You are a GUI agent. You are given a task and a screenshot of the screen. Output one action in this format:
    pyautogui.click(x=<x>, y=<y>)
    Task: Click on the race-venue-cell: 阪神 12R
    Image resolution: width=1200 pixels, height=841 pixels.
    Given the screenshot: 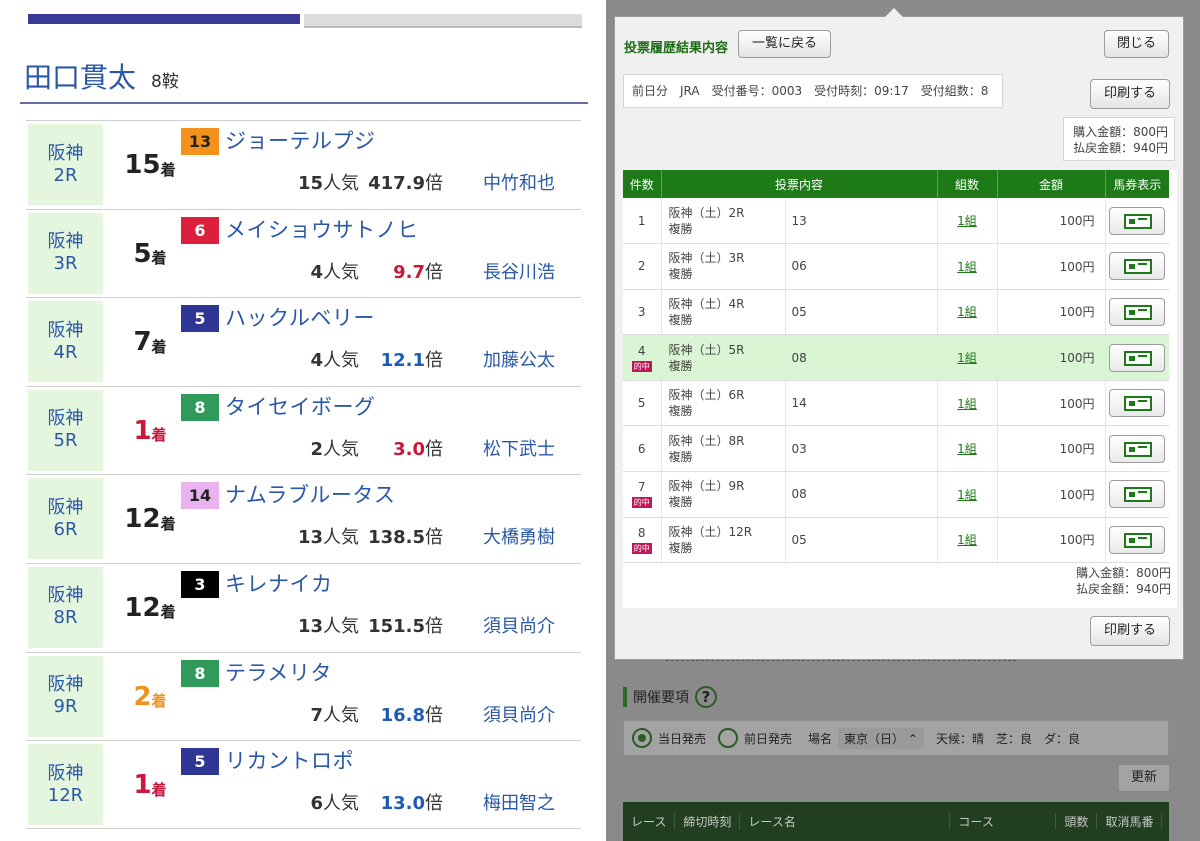 What is the action you would take?
    pyautogui.click(x=65, y=785)
    